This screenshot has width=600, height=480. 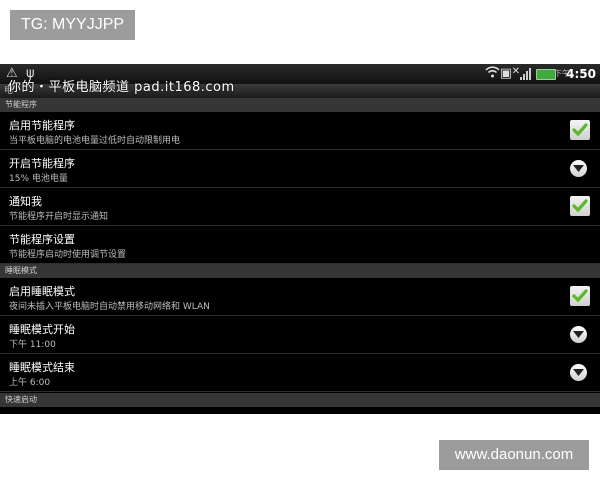 I want to click on setting-title: 启用节能程序, so click(x=42, y=125).